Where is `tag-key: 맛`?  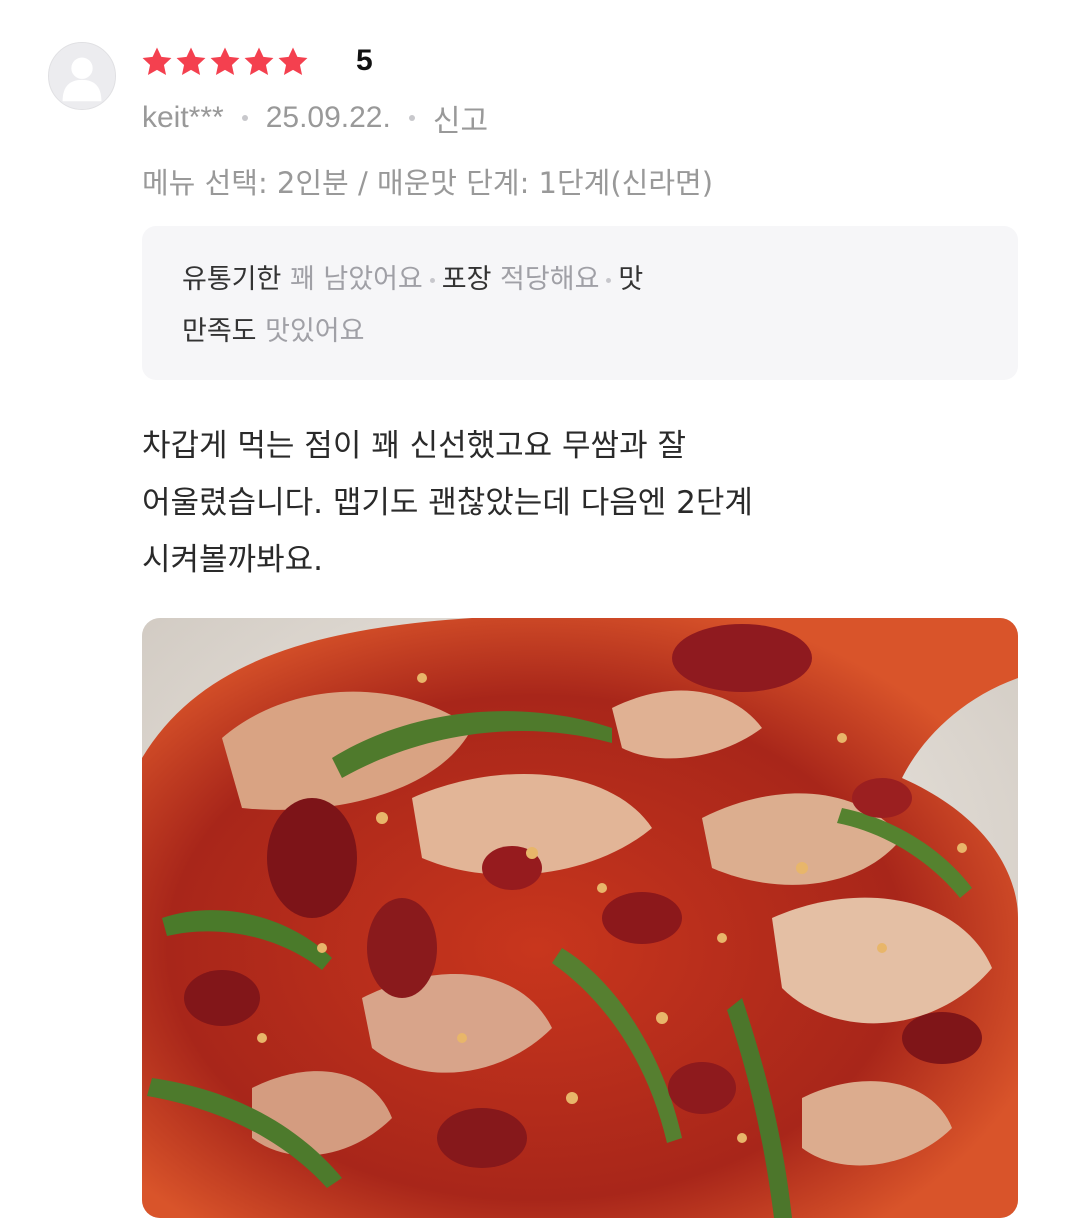
tag-key: 맛 is located at coordinates (631, 279).